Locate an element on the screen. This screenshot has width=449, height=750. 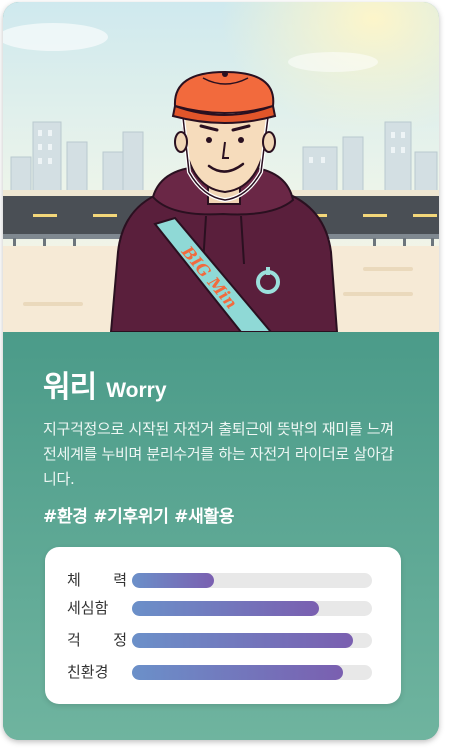
stat-label: 친환경 is located at coordinates (88, 672).